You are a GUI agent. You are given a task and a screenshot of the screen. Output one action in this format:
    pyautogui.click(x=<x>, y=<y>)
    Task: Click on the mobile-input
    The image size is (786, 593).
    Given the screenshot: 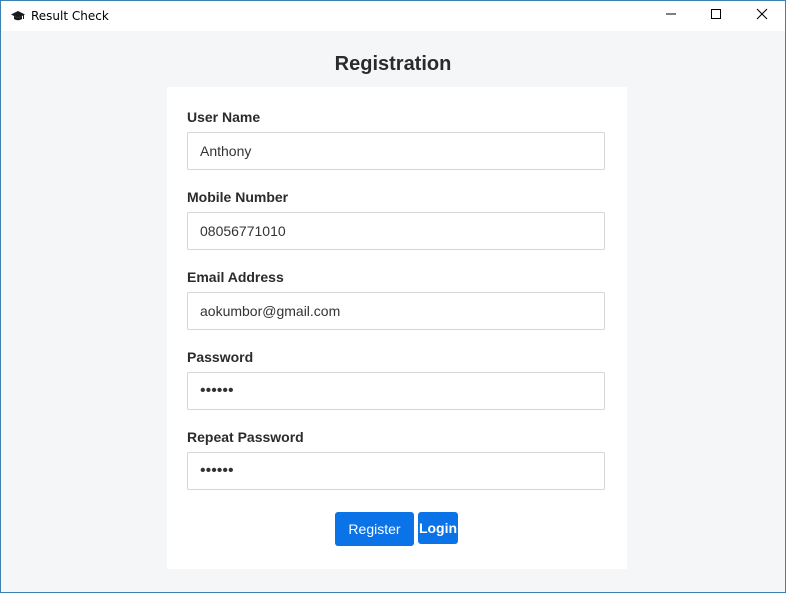 What is the action you would take?
    pyautogui.click(x=396, y=231)
    